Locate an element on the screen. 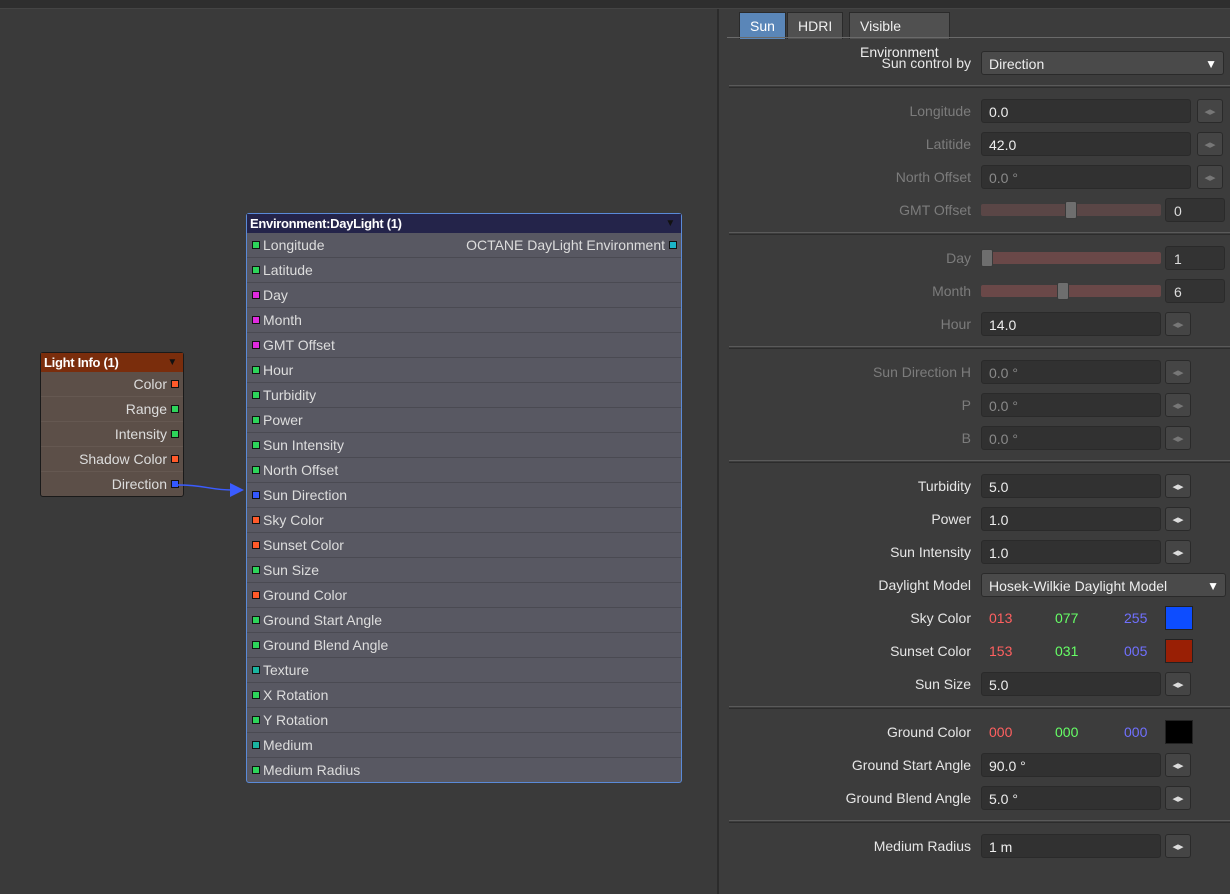 The height and width of the screenshot is (894, 1230). daylight-input-row: Sky Color is located at coordinates (464, 520).